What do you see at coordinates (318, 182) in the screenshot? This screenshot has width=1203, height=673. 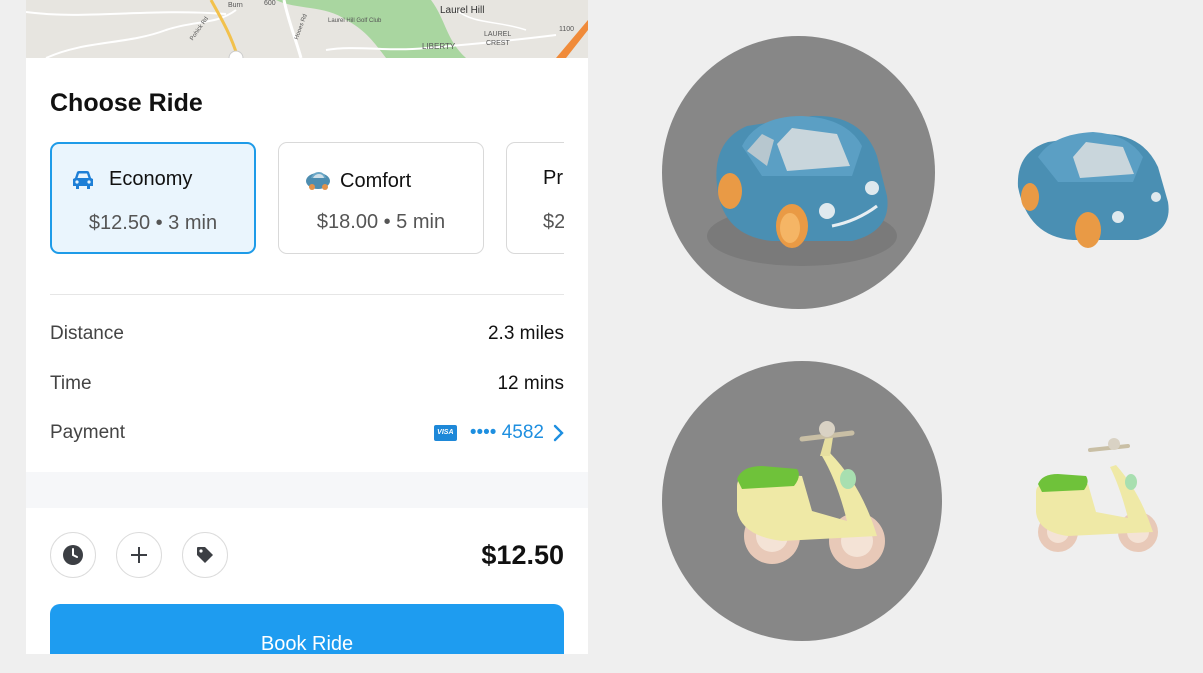 I see `comfort-car-icon` at bounding box center [318, 182].